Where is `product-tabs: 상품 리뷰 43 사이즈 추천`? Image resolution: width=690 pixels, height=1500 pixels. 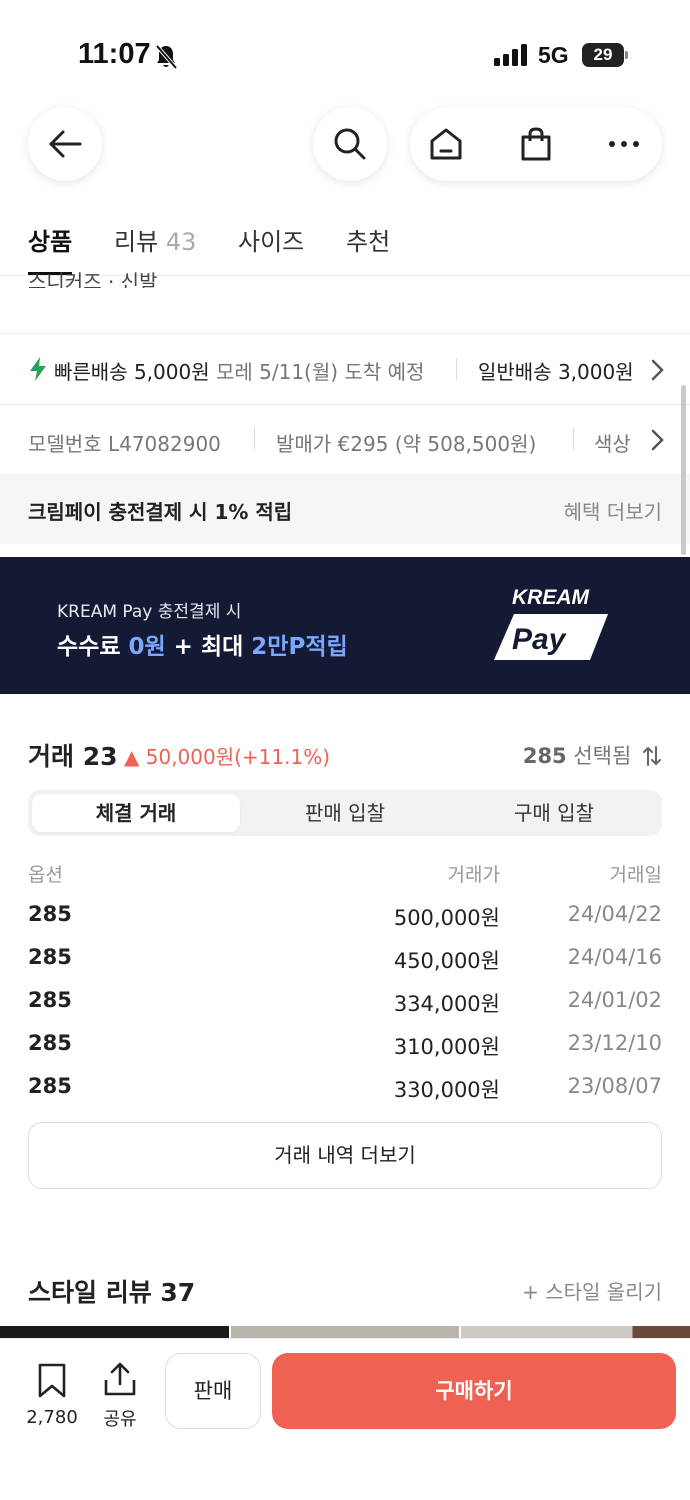 product-tabs: 상품 리뷰 43 사이즈 추천 is located at coordinates (345, 245).